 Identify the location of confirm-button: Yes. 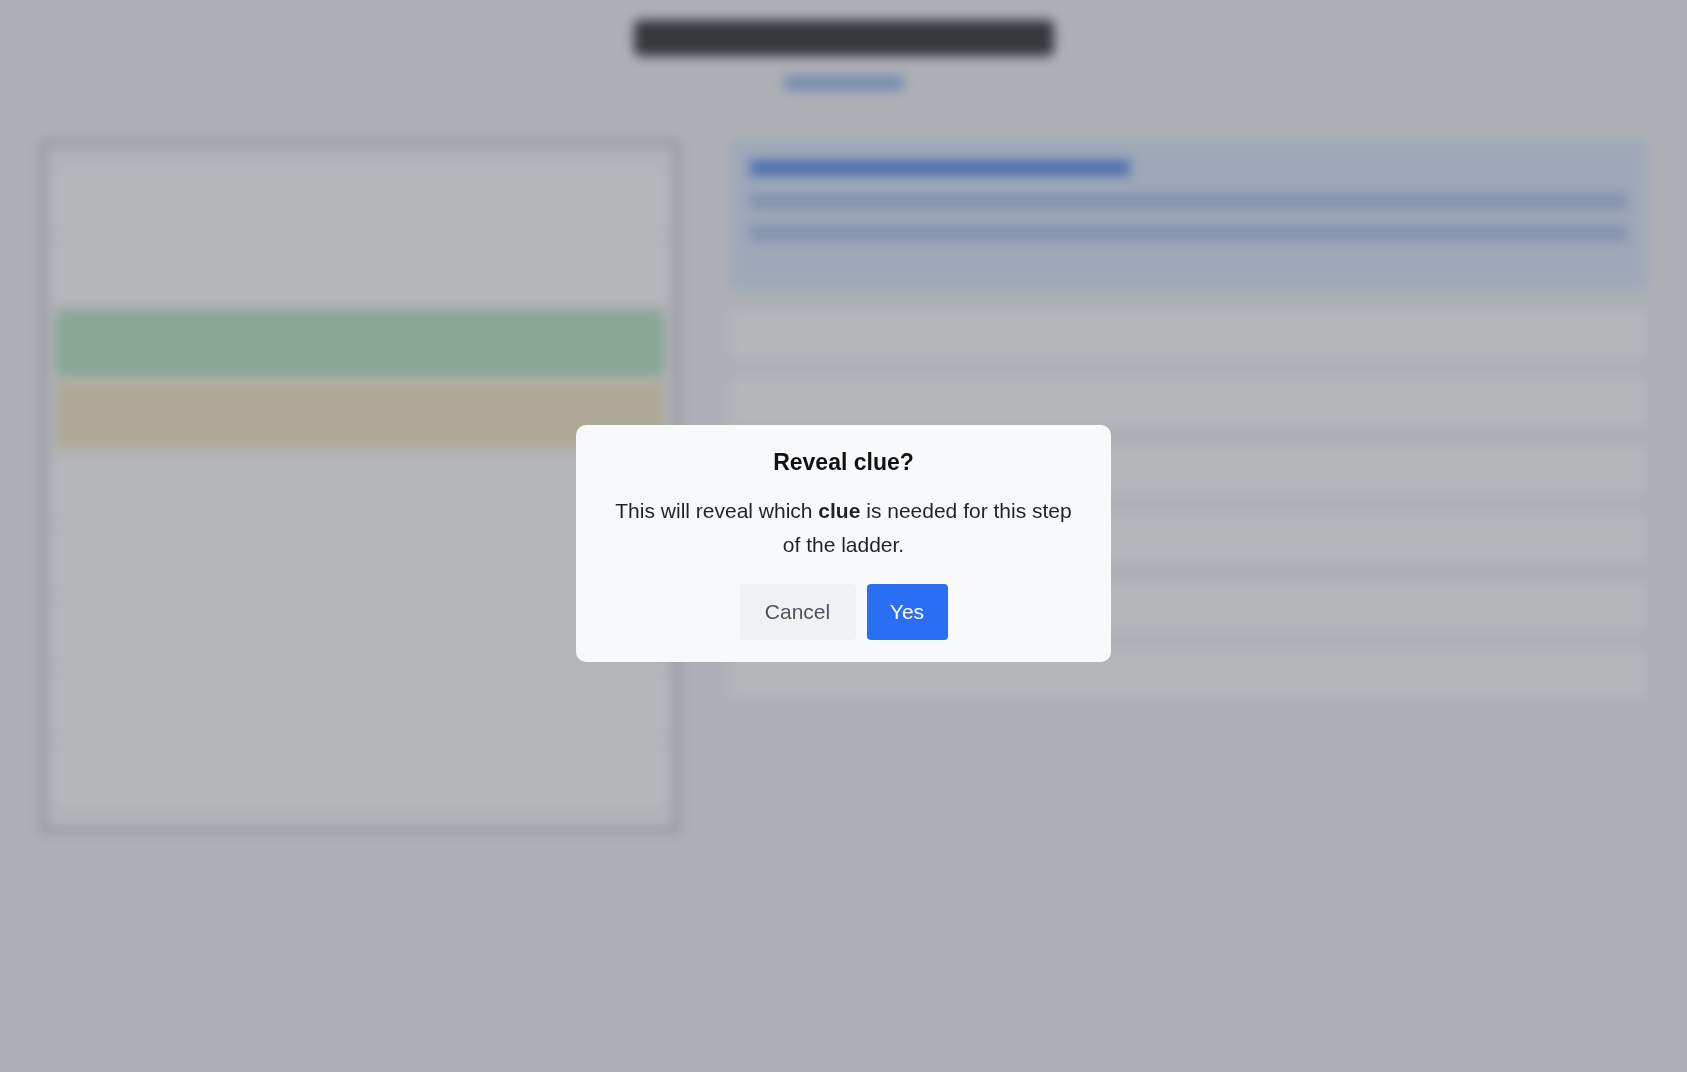
(907, 612).